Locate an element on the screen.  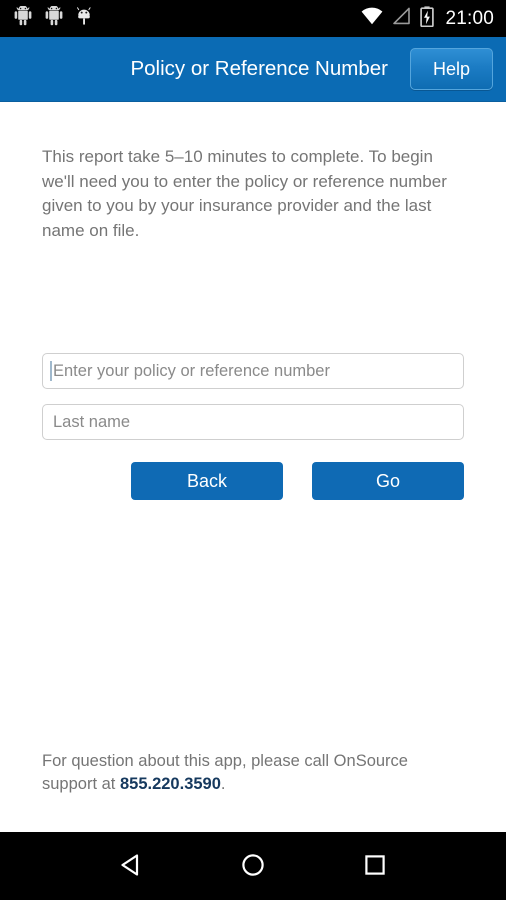
android-robot-head-icon is located at coordinates (84, 18).